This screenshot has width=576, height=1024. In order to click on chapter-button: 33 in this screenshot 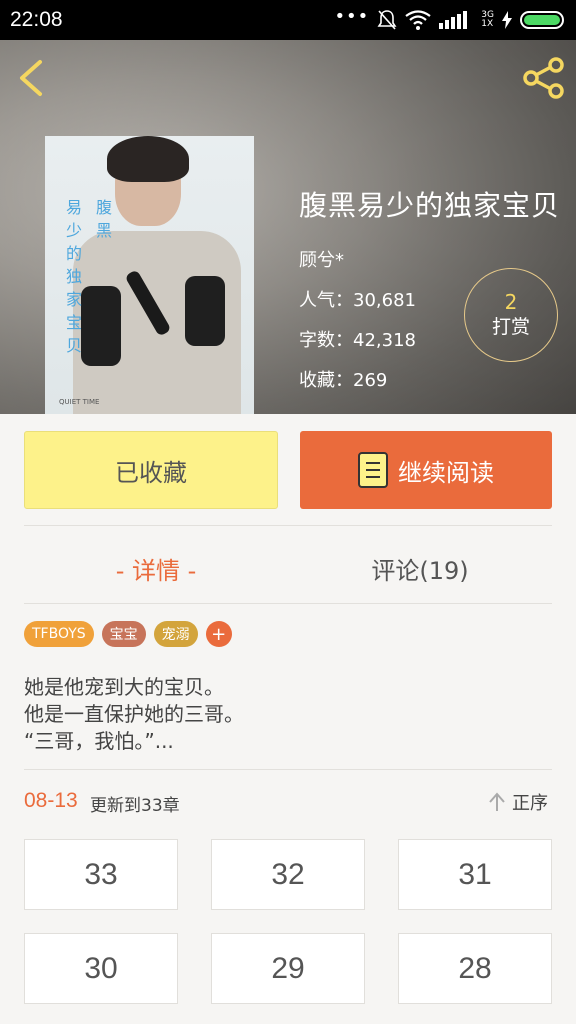, I will do `click(101, 874)`.